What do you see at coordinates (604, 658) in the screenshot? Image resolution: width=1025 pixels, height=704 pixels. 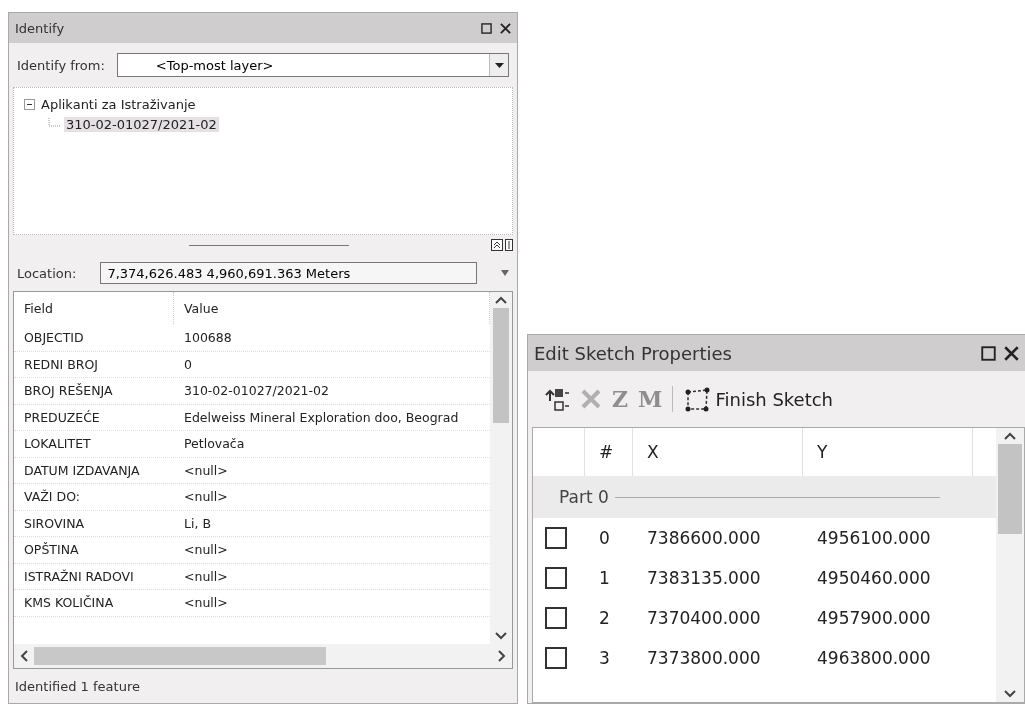 I see `table-cell-text: 3` at bounding box center [604, 658].